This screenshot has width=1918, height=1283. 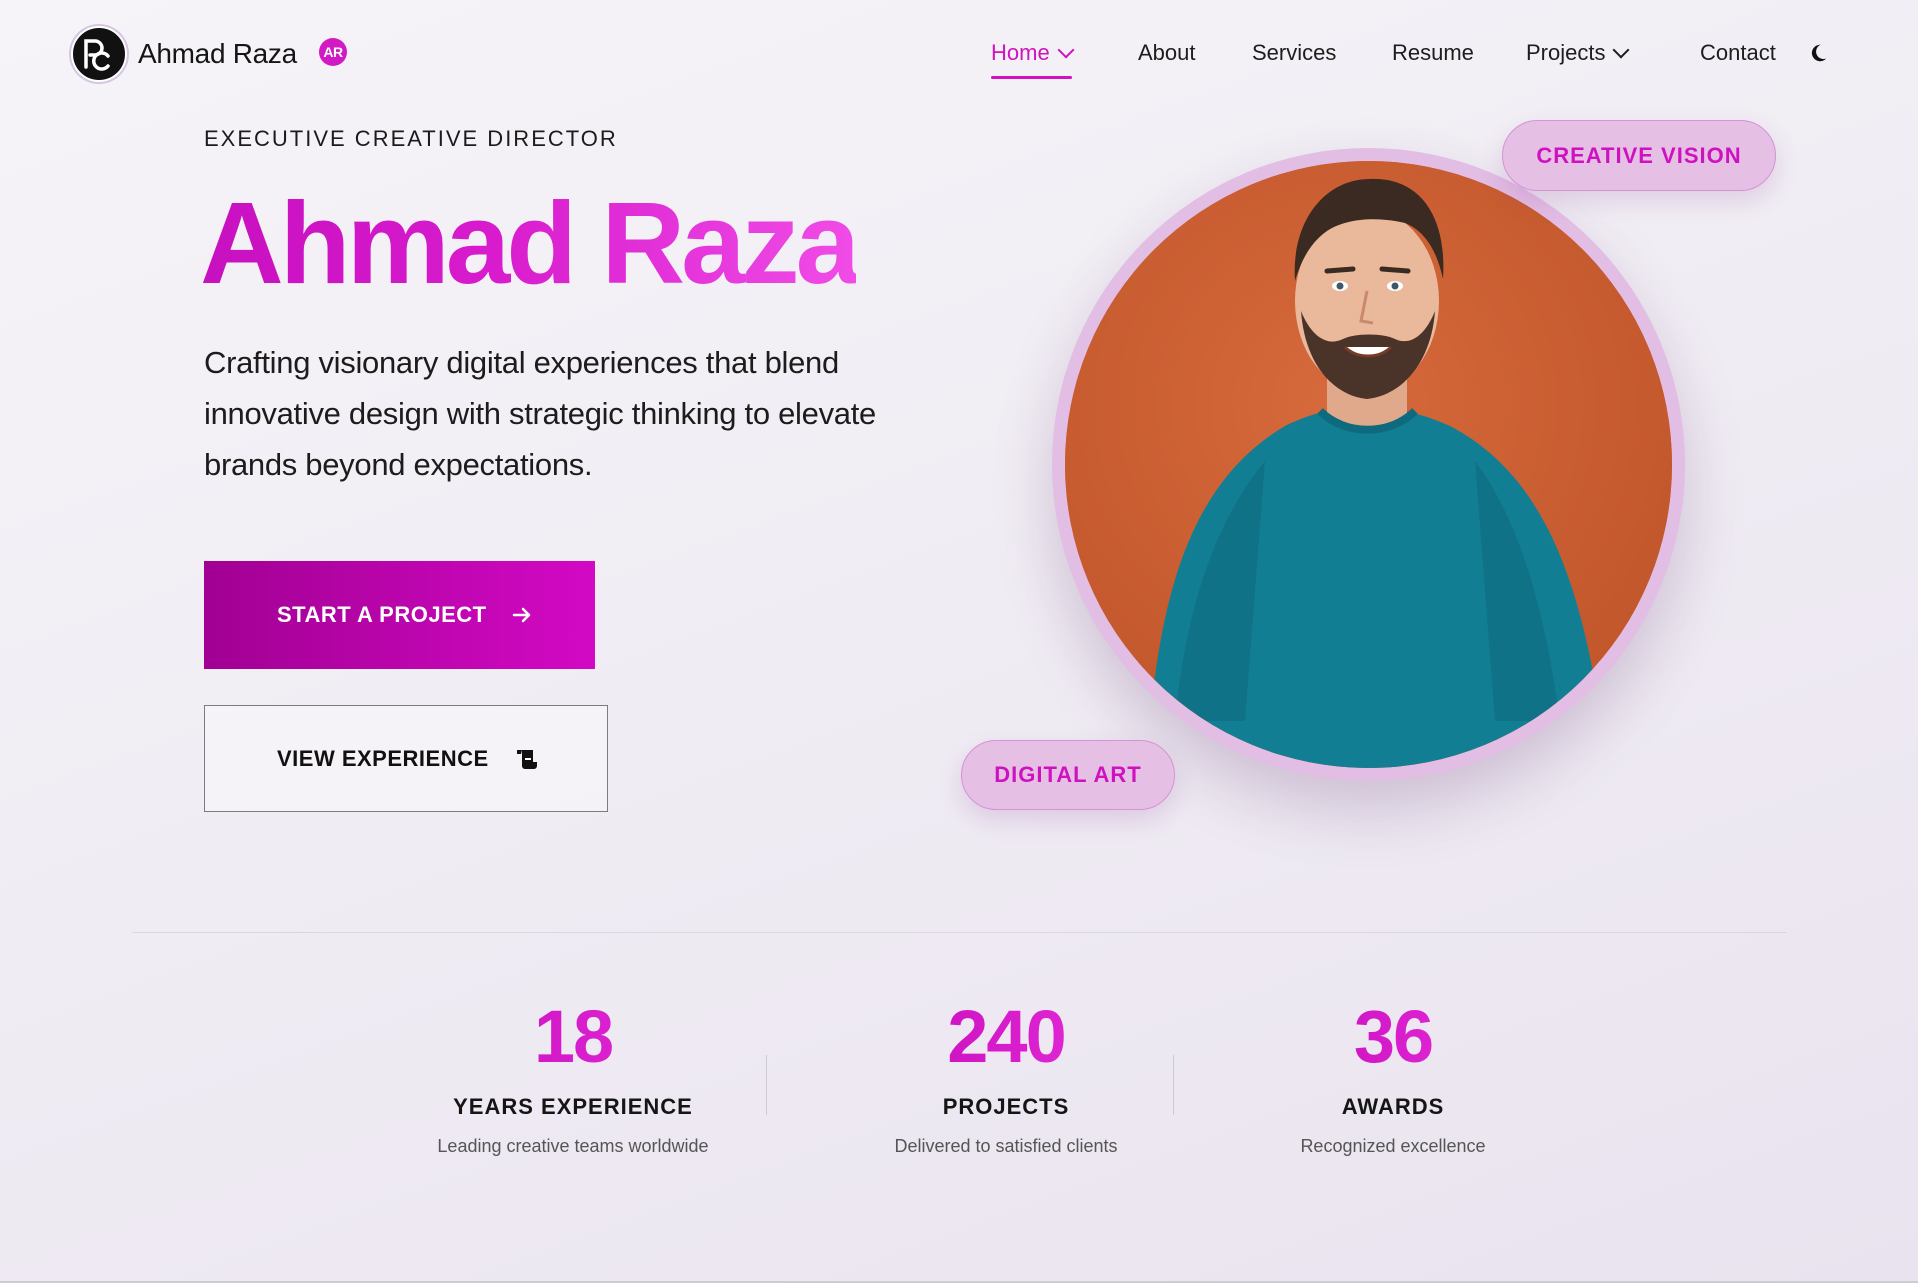 What do you see at coordinates (1393, 1146) in the screenshot?
I see `stat-description: Recognized excellence` at bounding box center [1393, 1146].